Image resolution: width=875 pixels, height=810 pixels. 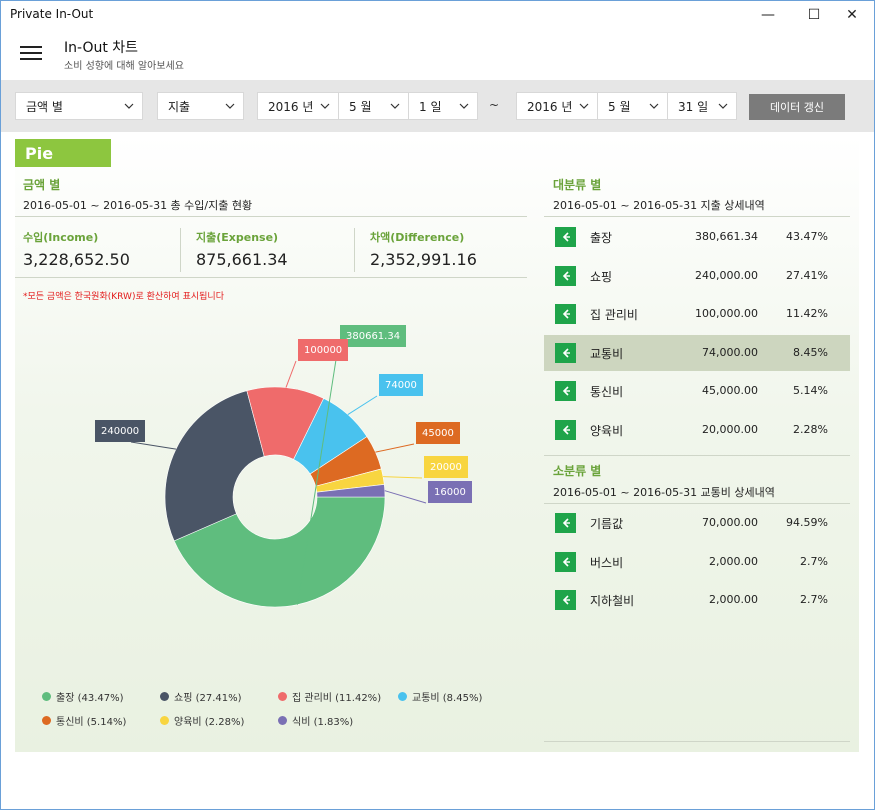 I want to click on legend-item: 쇼핑 (27.41%), so click(x=201, y=696).